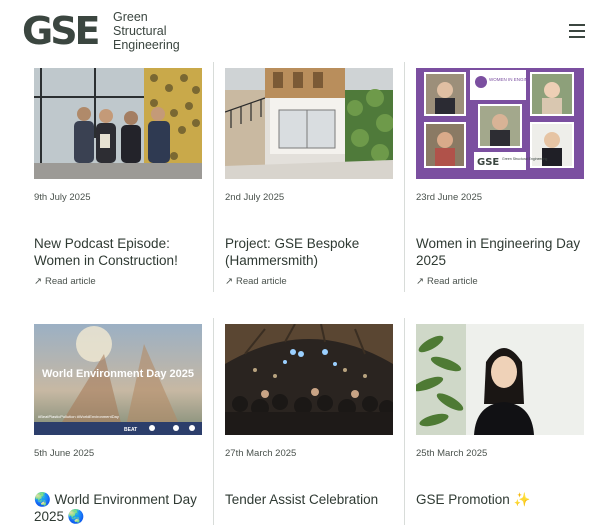 This screenshot has width=602, height=525. What do you see at coordinates (118, 374) in the screenshot?
I see `wed-thumbnail-title: World Environment Day 2025` at bounding box center [118, 374].